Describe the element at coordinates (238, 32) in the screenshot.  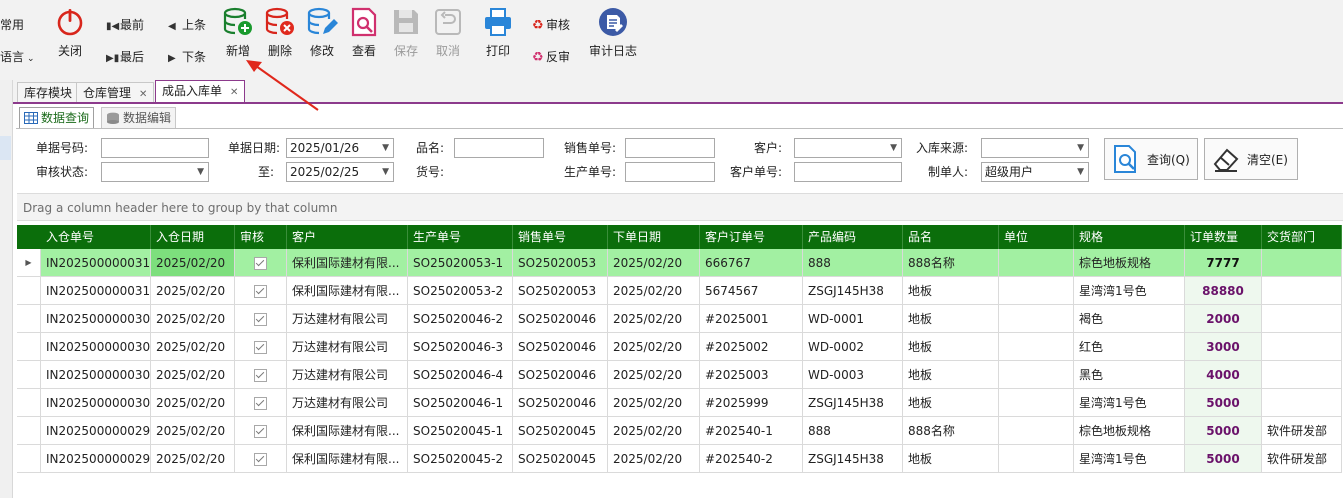
I see `add-button: 新增` at that location.